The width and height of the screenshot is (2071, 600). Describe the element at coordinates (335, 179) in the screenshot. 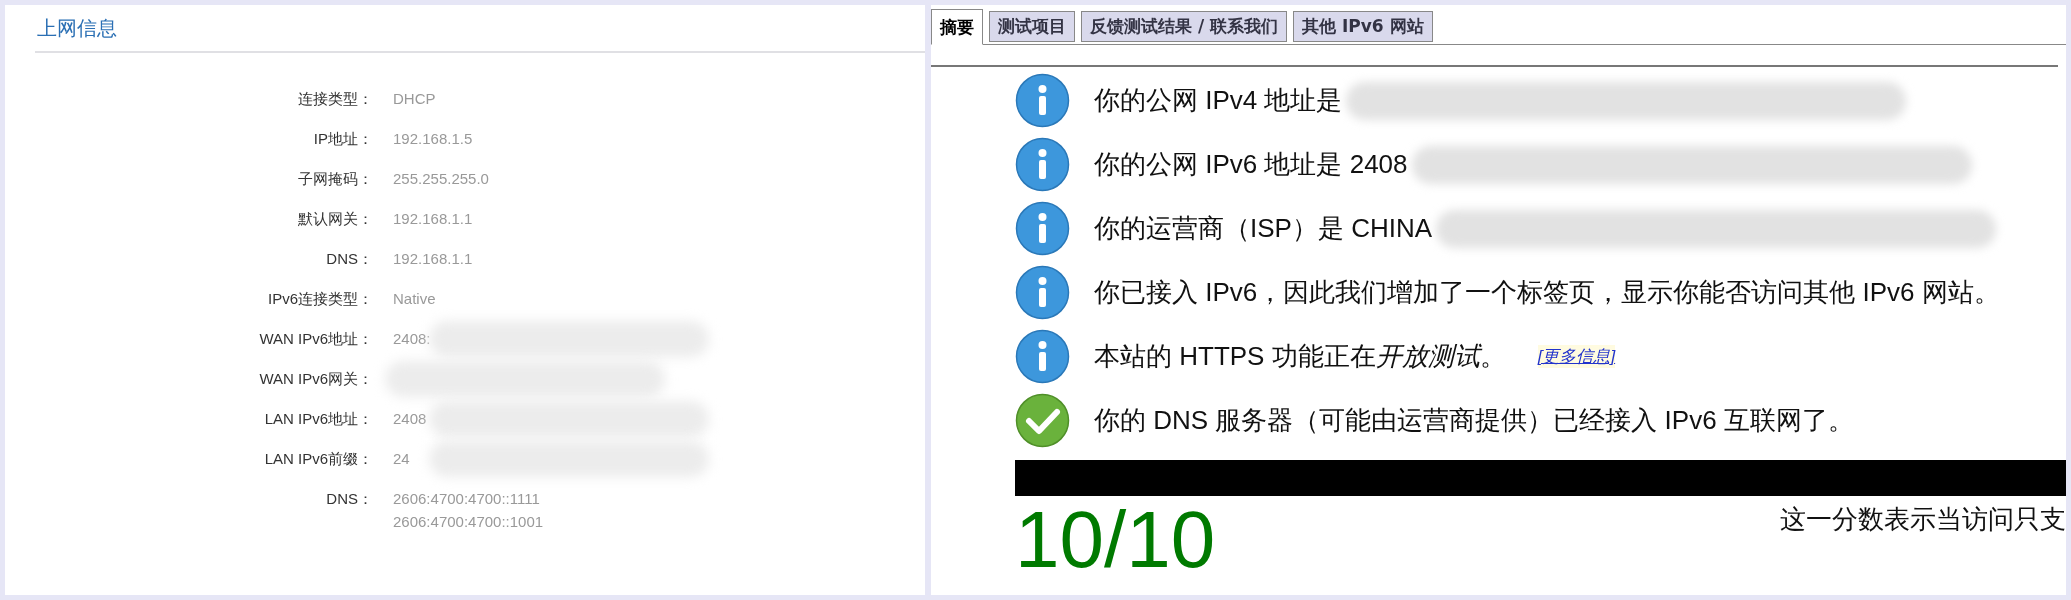

I see `field-label: 子网掩码：` at that location.